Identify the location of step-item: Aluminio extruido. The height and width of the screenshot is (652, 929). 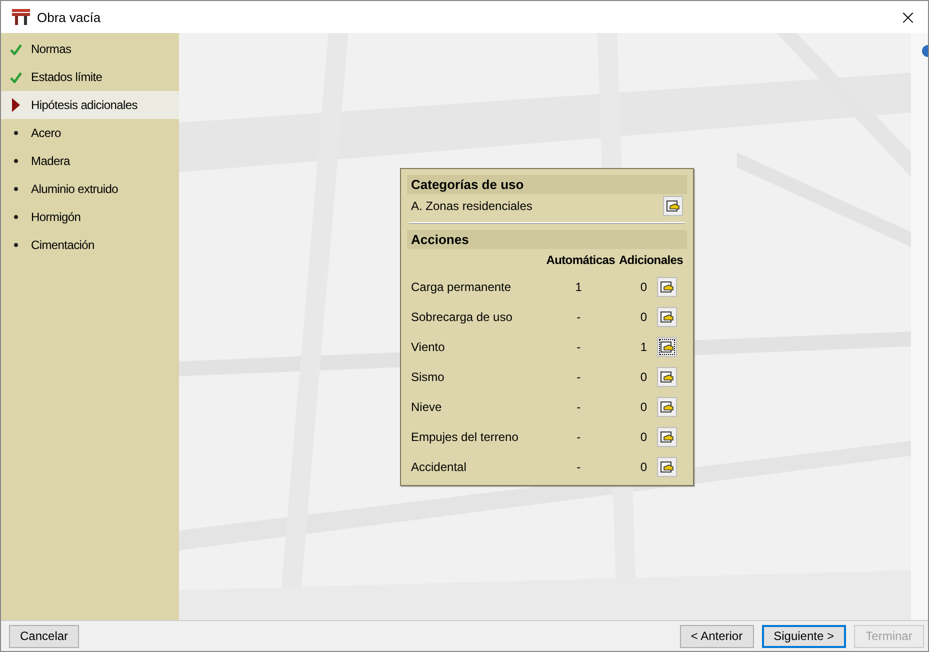
(90, 189).